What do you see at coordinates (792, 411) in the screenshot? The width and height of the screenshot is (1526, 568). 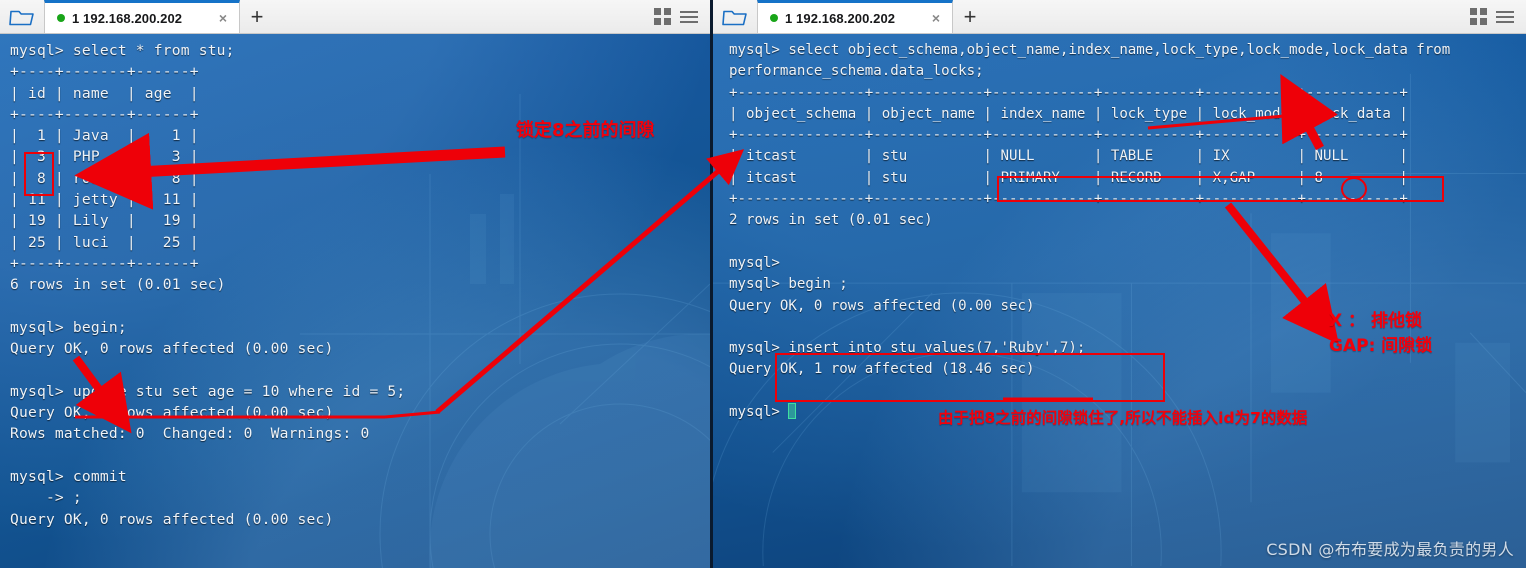 I see `cursor-block` at bounding box center [792, 411].